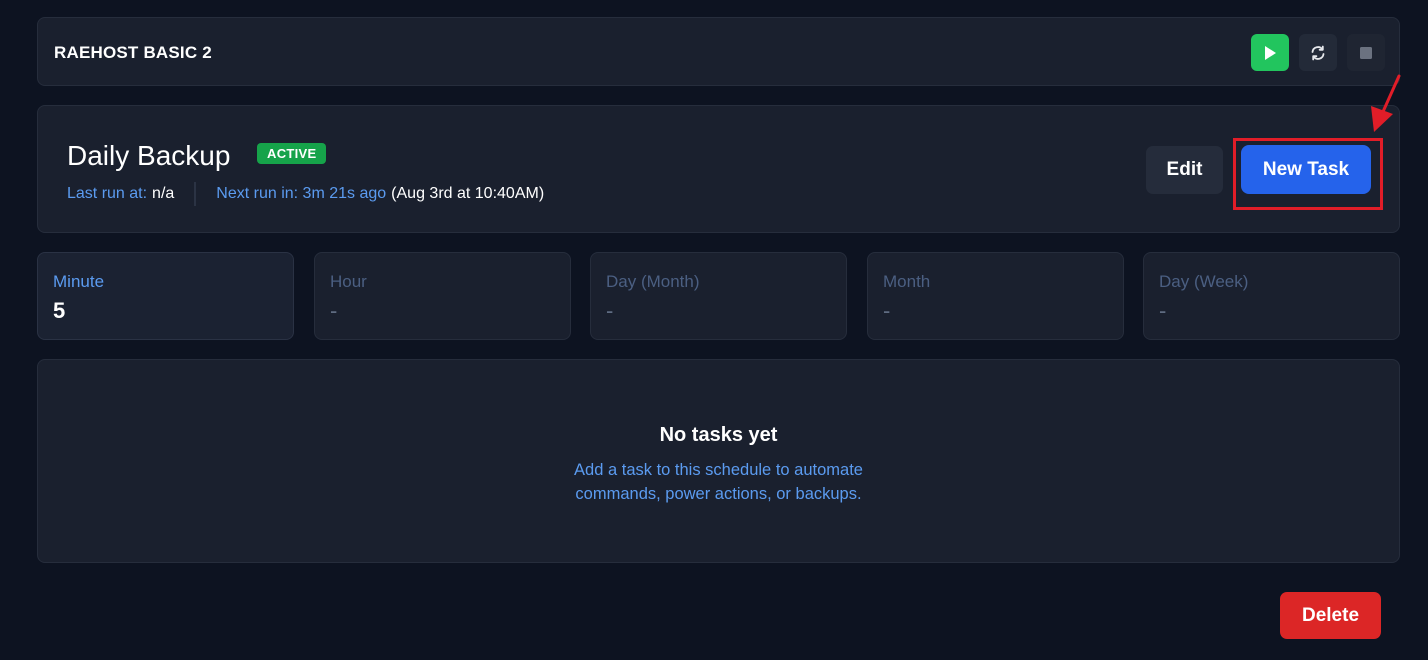 Image resolution: width=1428 pixels, height=660 pixels. What do you see at coordinates (1308, 174) in the screenshot?
I see `annotation-highlight-box` at bounding box center [1308, 174].